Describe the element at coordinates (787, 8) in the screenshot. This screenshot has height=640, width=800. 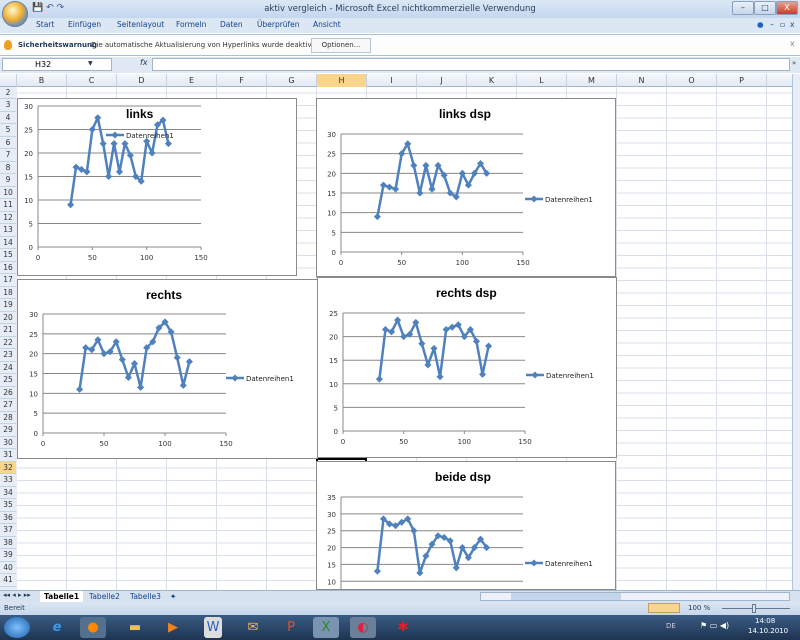
I see `close-button: X` at that location.